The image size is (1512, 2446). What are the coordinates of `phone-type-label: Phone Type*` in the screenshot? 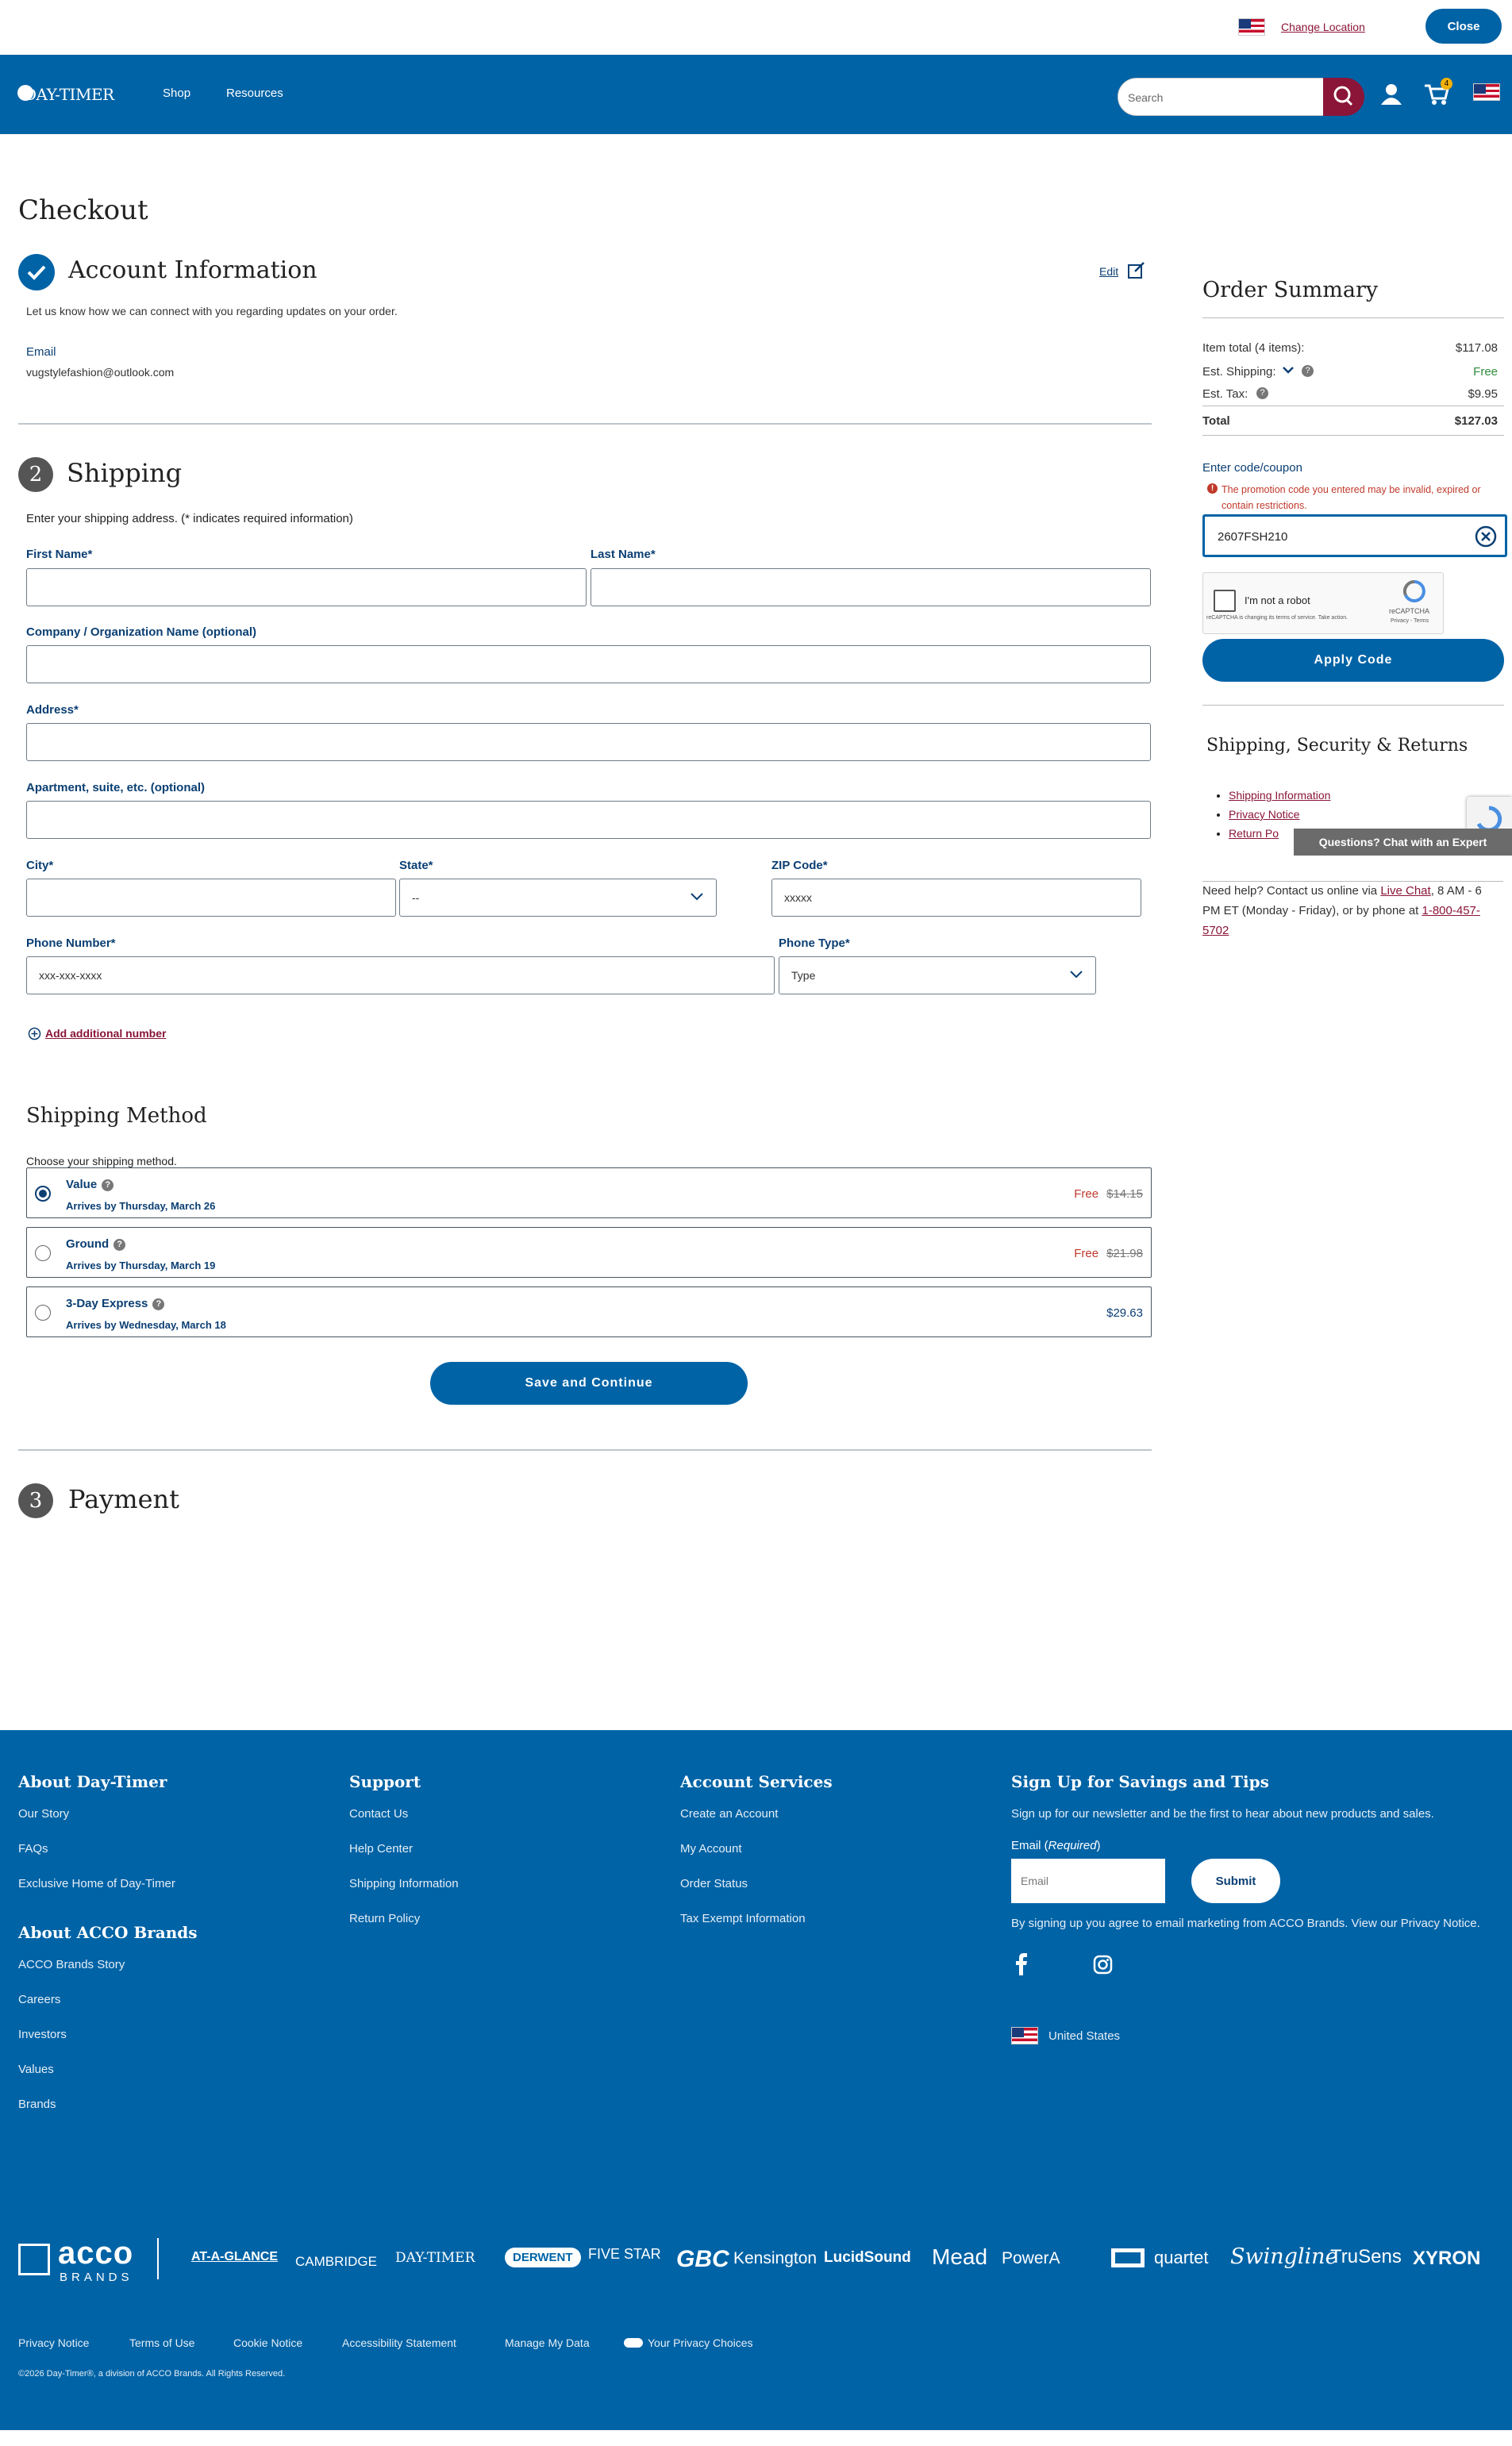 It's located at (814, 943).